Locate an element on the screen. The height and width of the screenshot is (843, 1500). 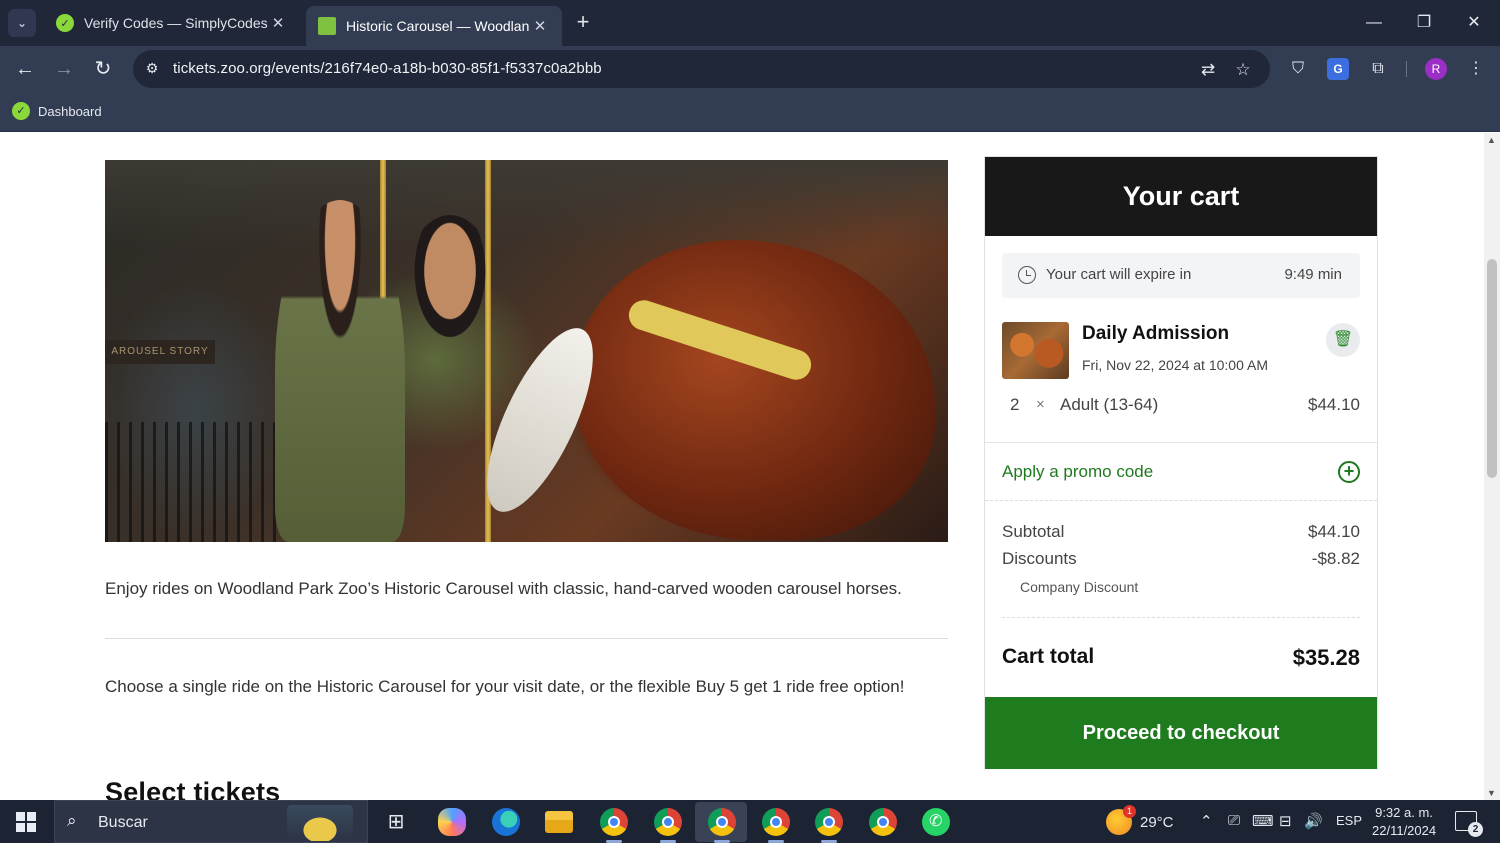
windows-start-icon is located at coordinates (26, 822).